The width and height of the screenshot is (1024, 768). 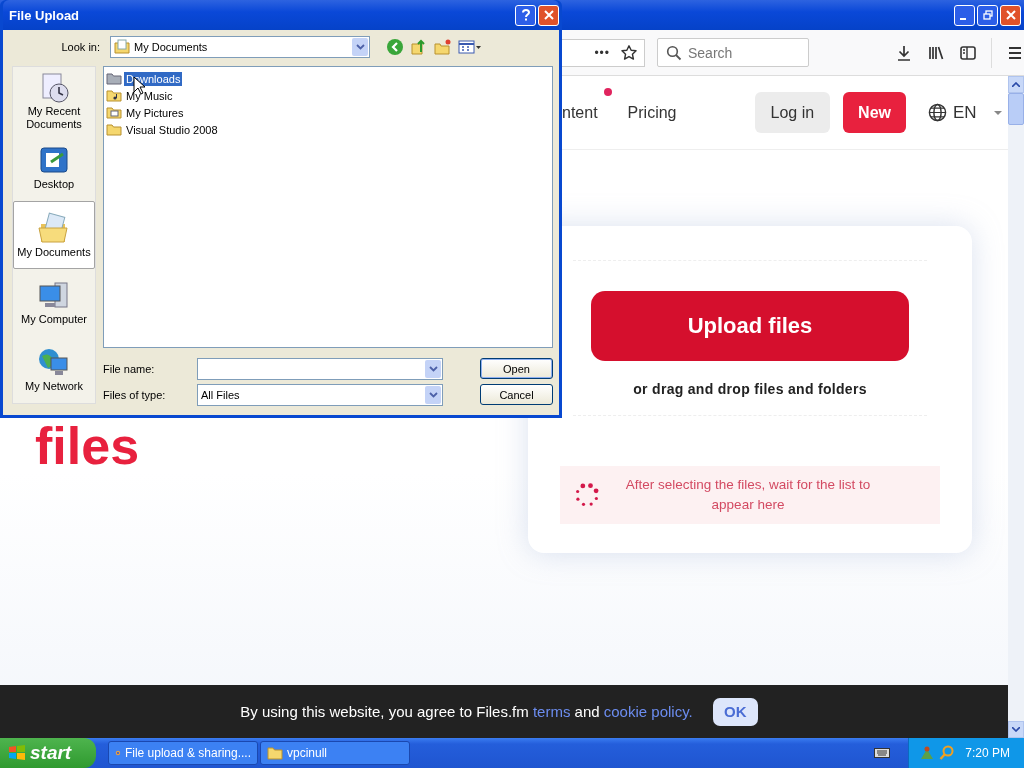 I want to click on places-item: My Recent Documents, so click(x=54, y=101).